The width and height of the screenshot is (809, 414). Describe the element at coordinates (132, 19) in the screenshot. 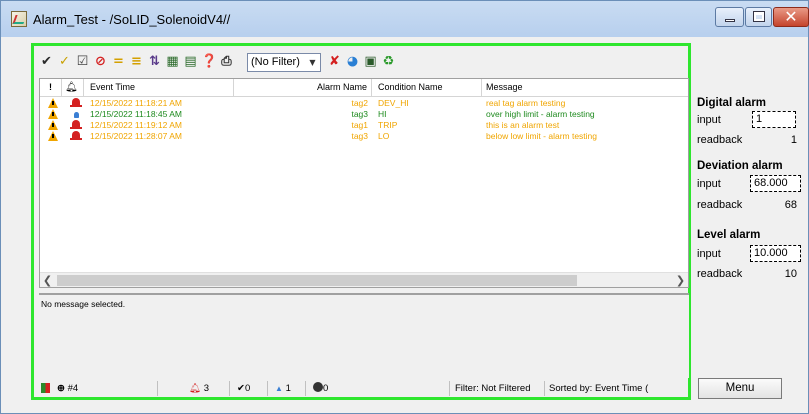

I see `window-title: Alarm_Test - /SoLID_SolenoidV4//` at that location.